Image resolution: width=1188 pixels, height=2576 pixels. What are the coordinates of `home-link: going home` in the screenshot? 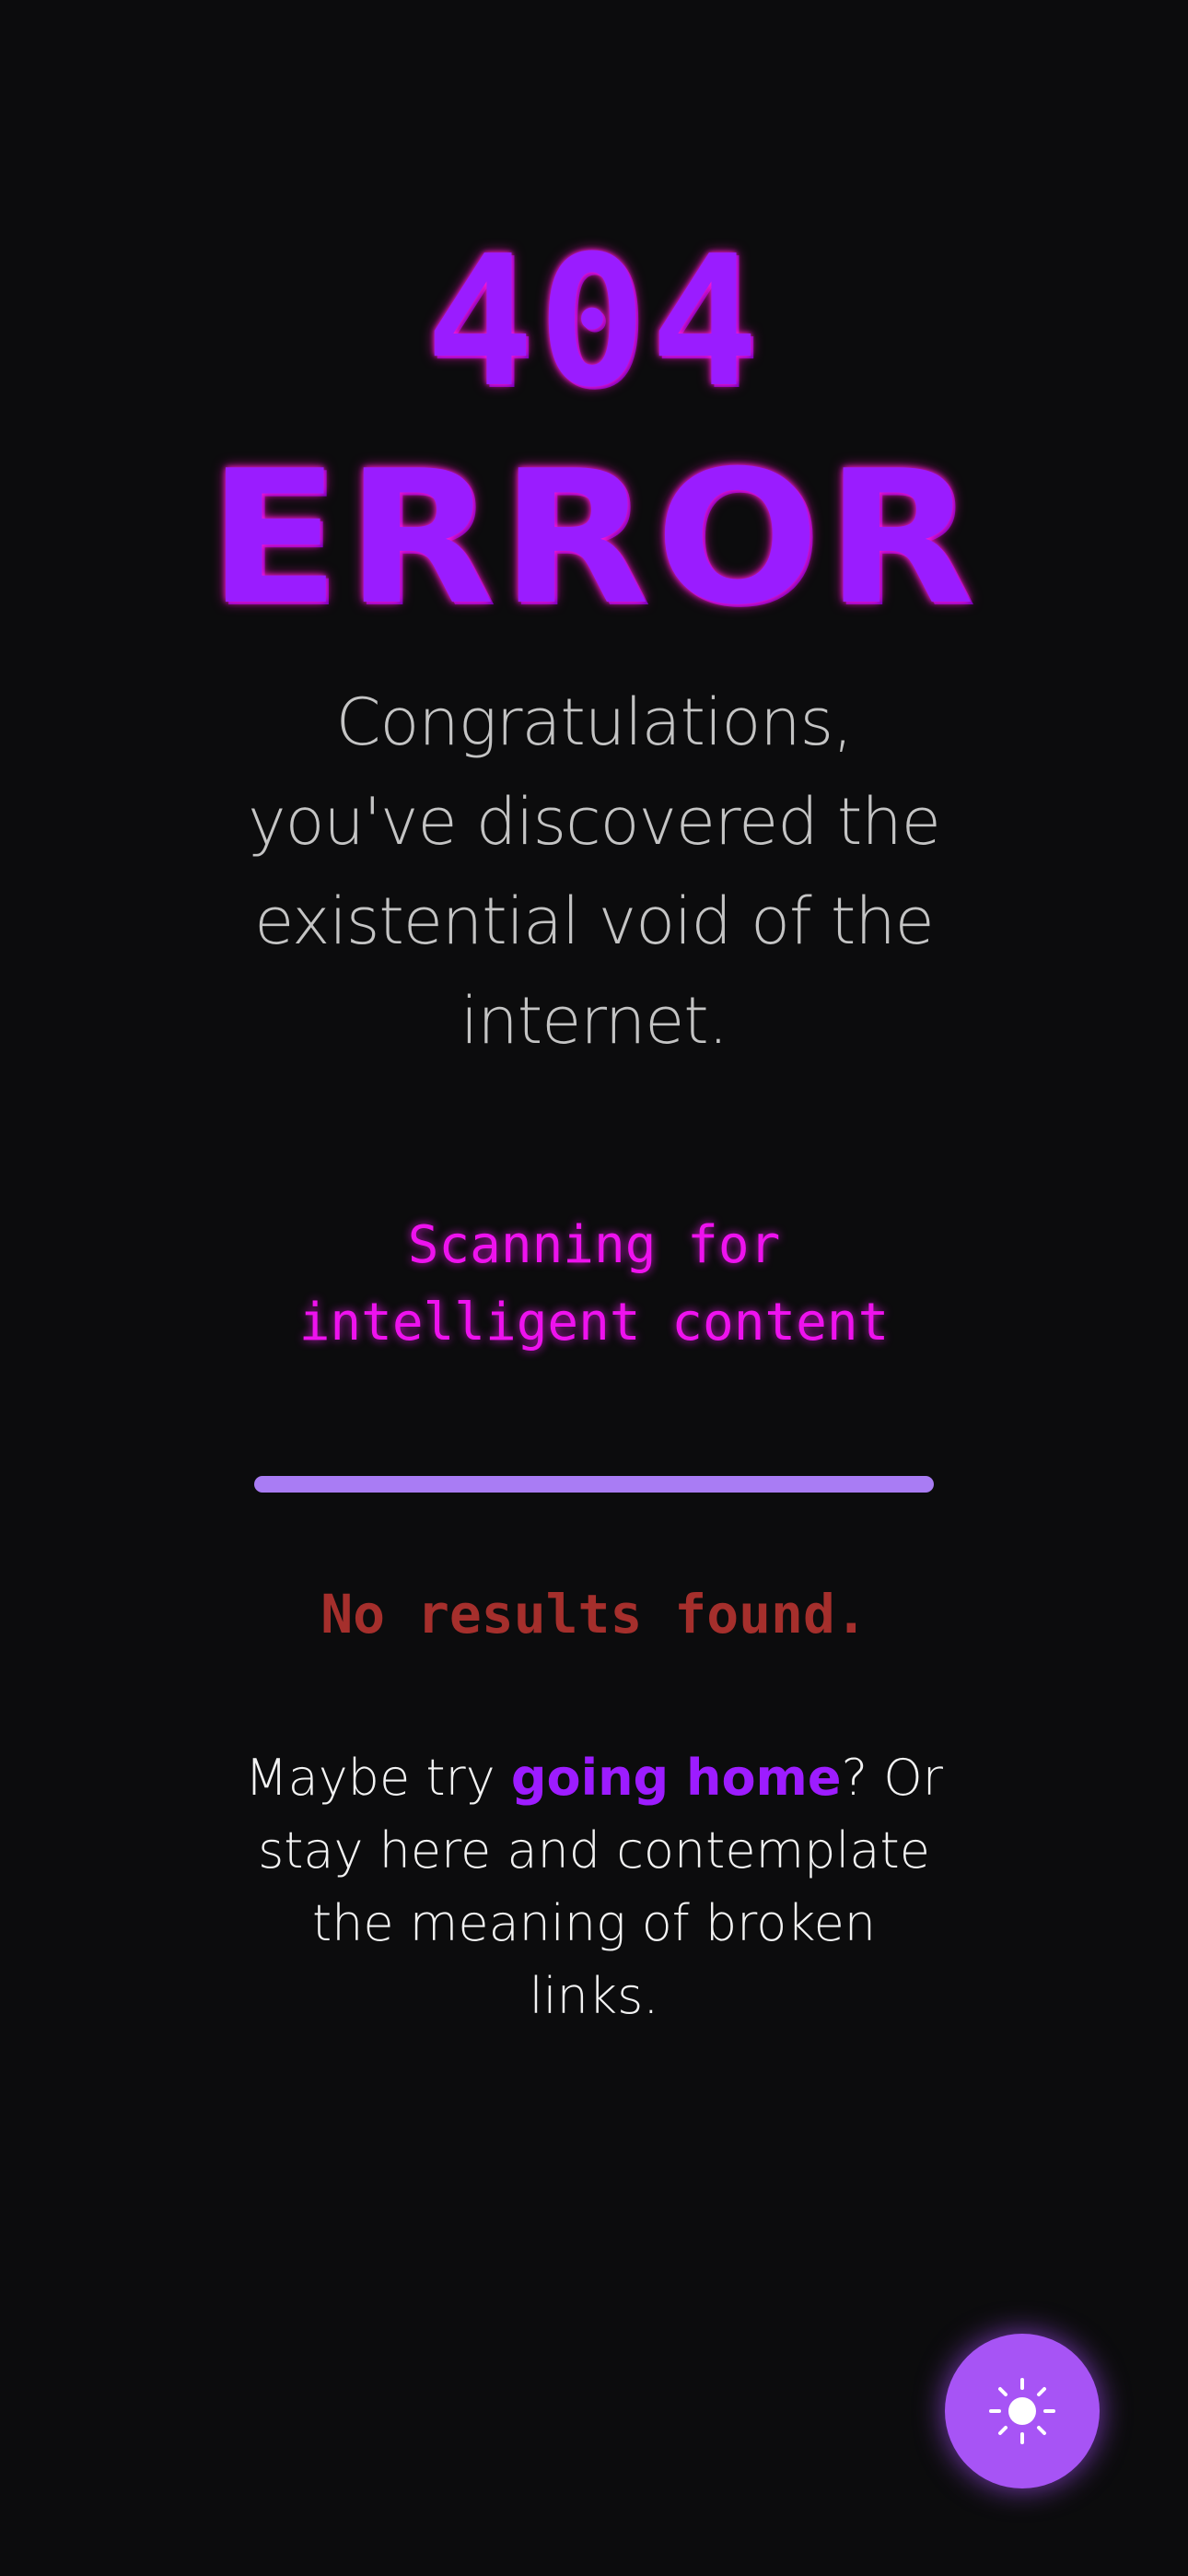 It's located at (676, 1778).